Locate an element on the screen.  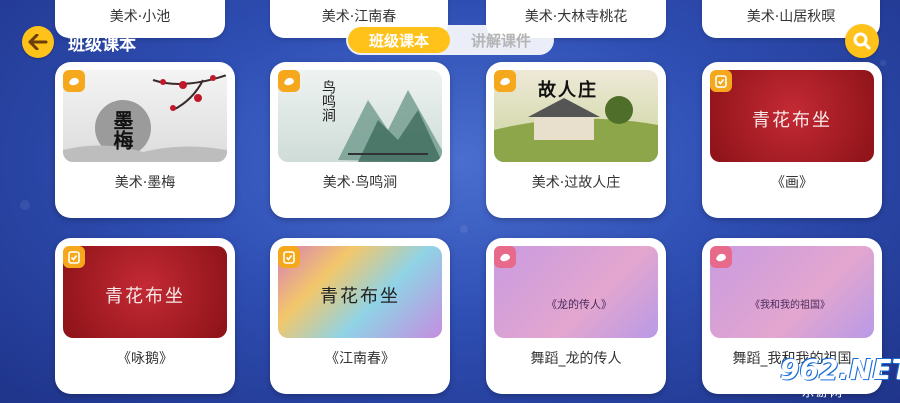
back-button is located at coordinates (38, 42).